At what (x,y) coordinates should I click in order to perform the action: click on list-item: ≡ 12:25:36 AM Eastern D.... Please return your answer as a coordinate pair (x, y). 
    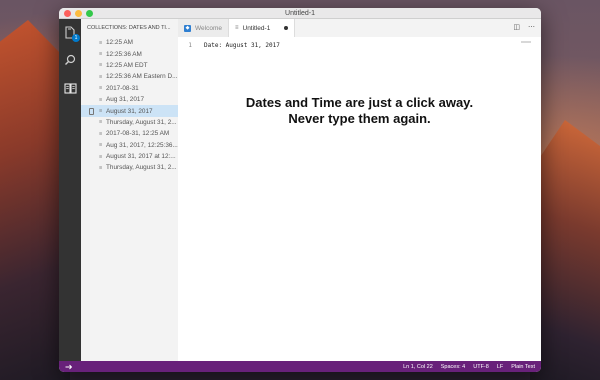
    Looking at the image, I should click on (129, 76).